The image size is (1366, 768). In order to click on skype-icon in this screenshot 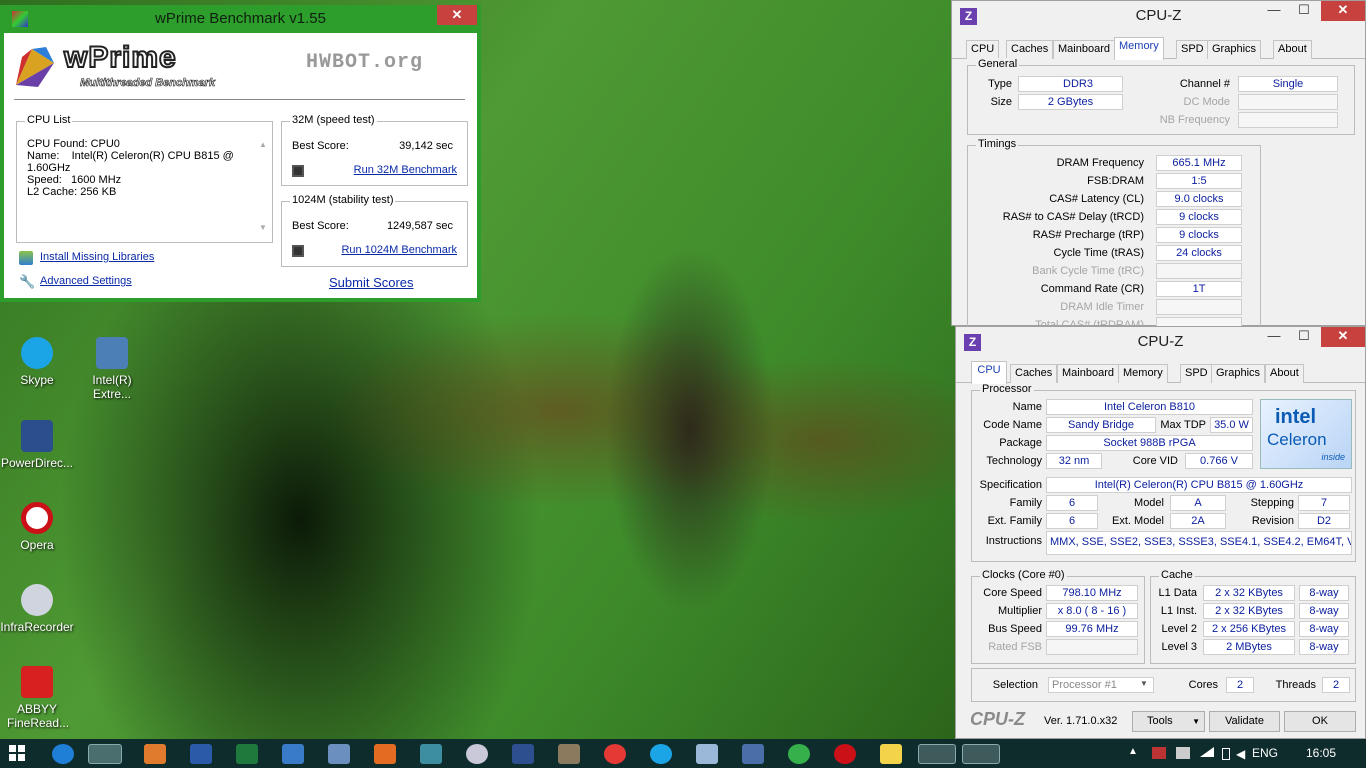, I will do `click(661, 754)`.